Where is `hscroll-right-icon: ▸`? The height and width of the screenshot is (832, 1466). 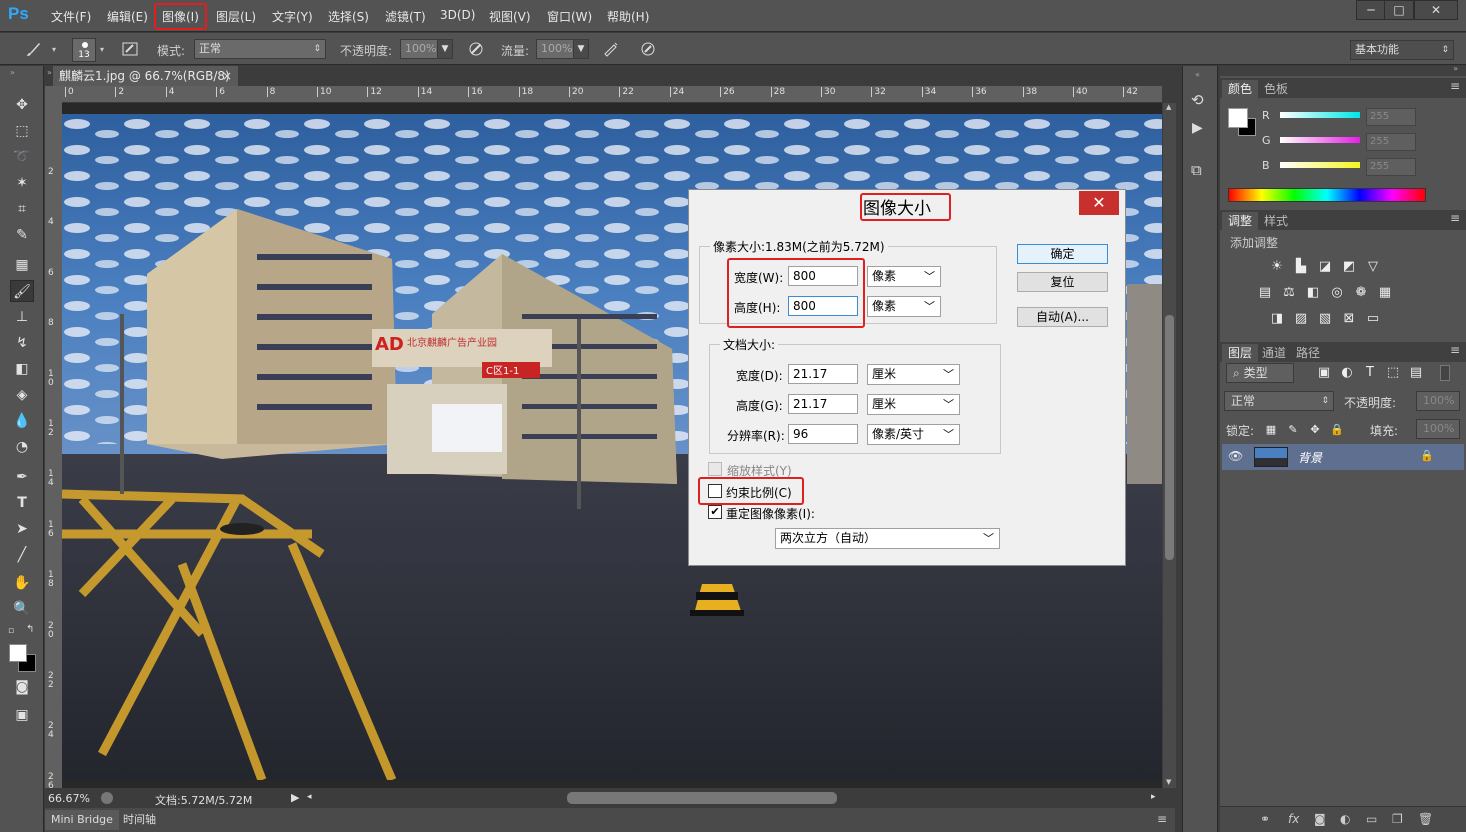
hscroll-right-icon: ▸ is located at coordinates (1153, 797).